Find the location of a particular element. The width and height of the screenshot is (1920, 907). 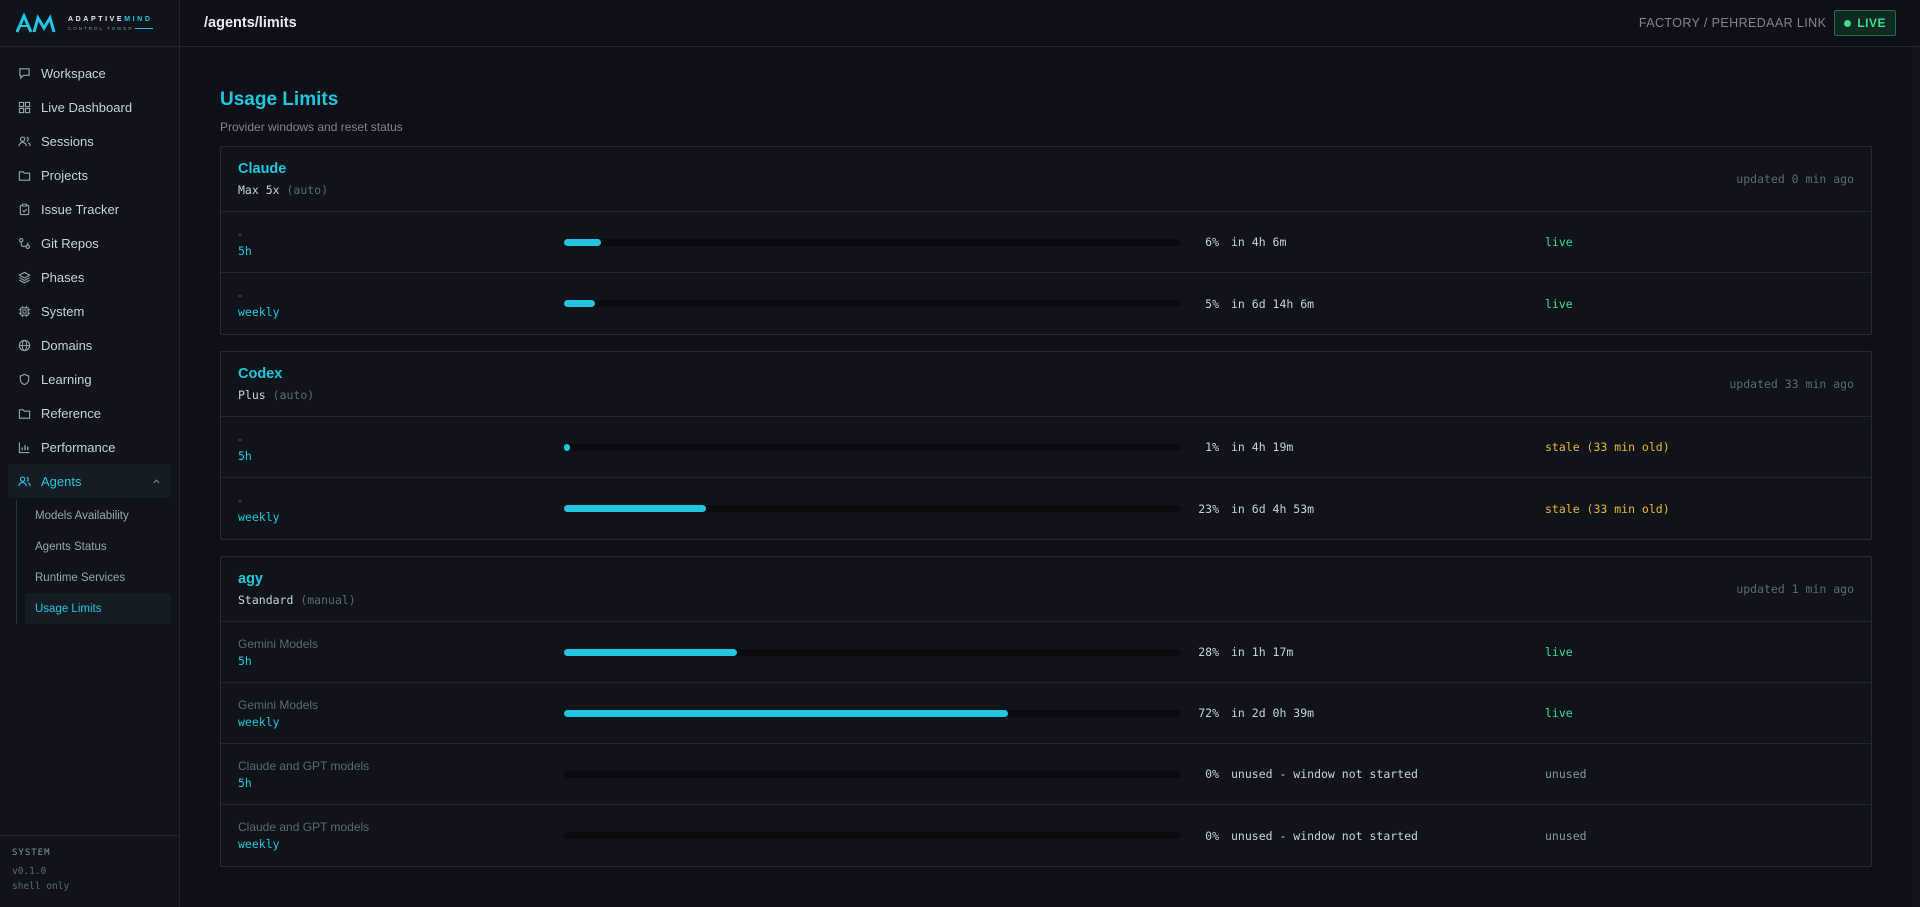

sidebar-item-reference: Reference is located at coordinates (89, 413).